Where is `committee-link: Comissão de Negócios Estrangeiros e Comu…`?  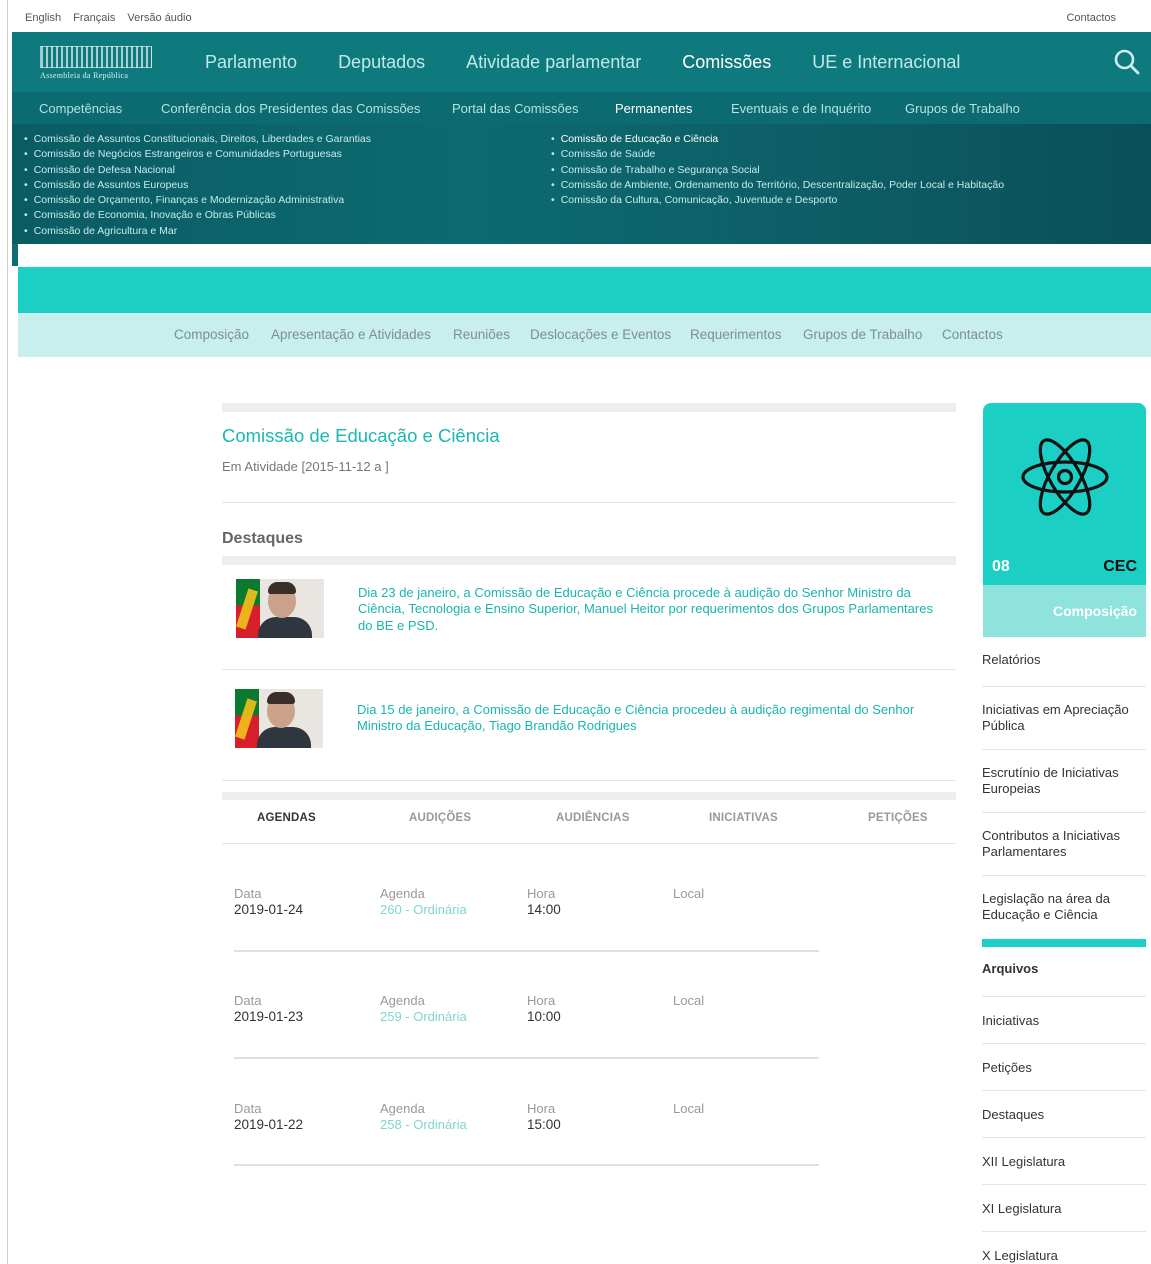 committee-link: Comissão de Negócios Estrangeiros e Comu… is located at coordinates (197, 154).